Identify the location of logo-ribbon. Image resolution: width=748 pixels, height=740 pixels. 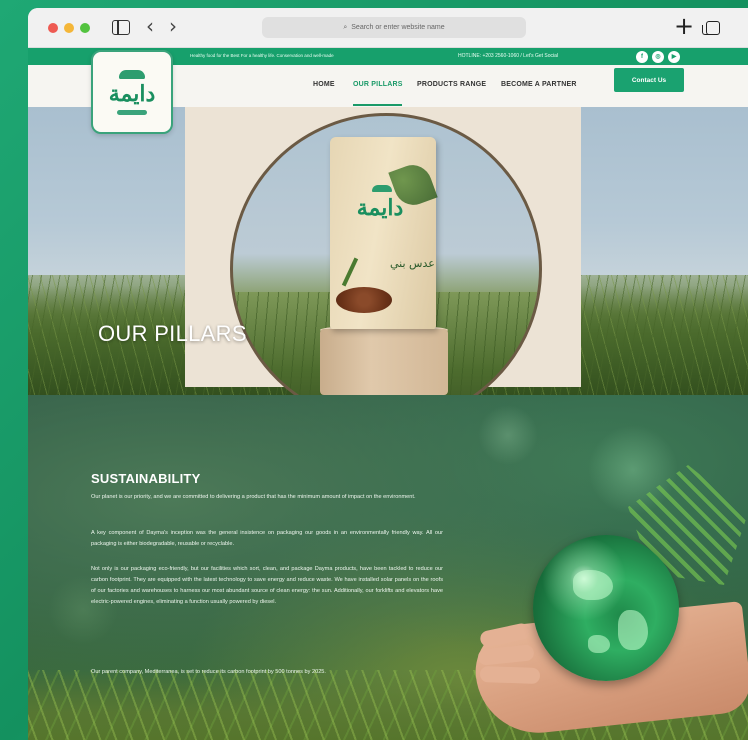
(132, 112).